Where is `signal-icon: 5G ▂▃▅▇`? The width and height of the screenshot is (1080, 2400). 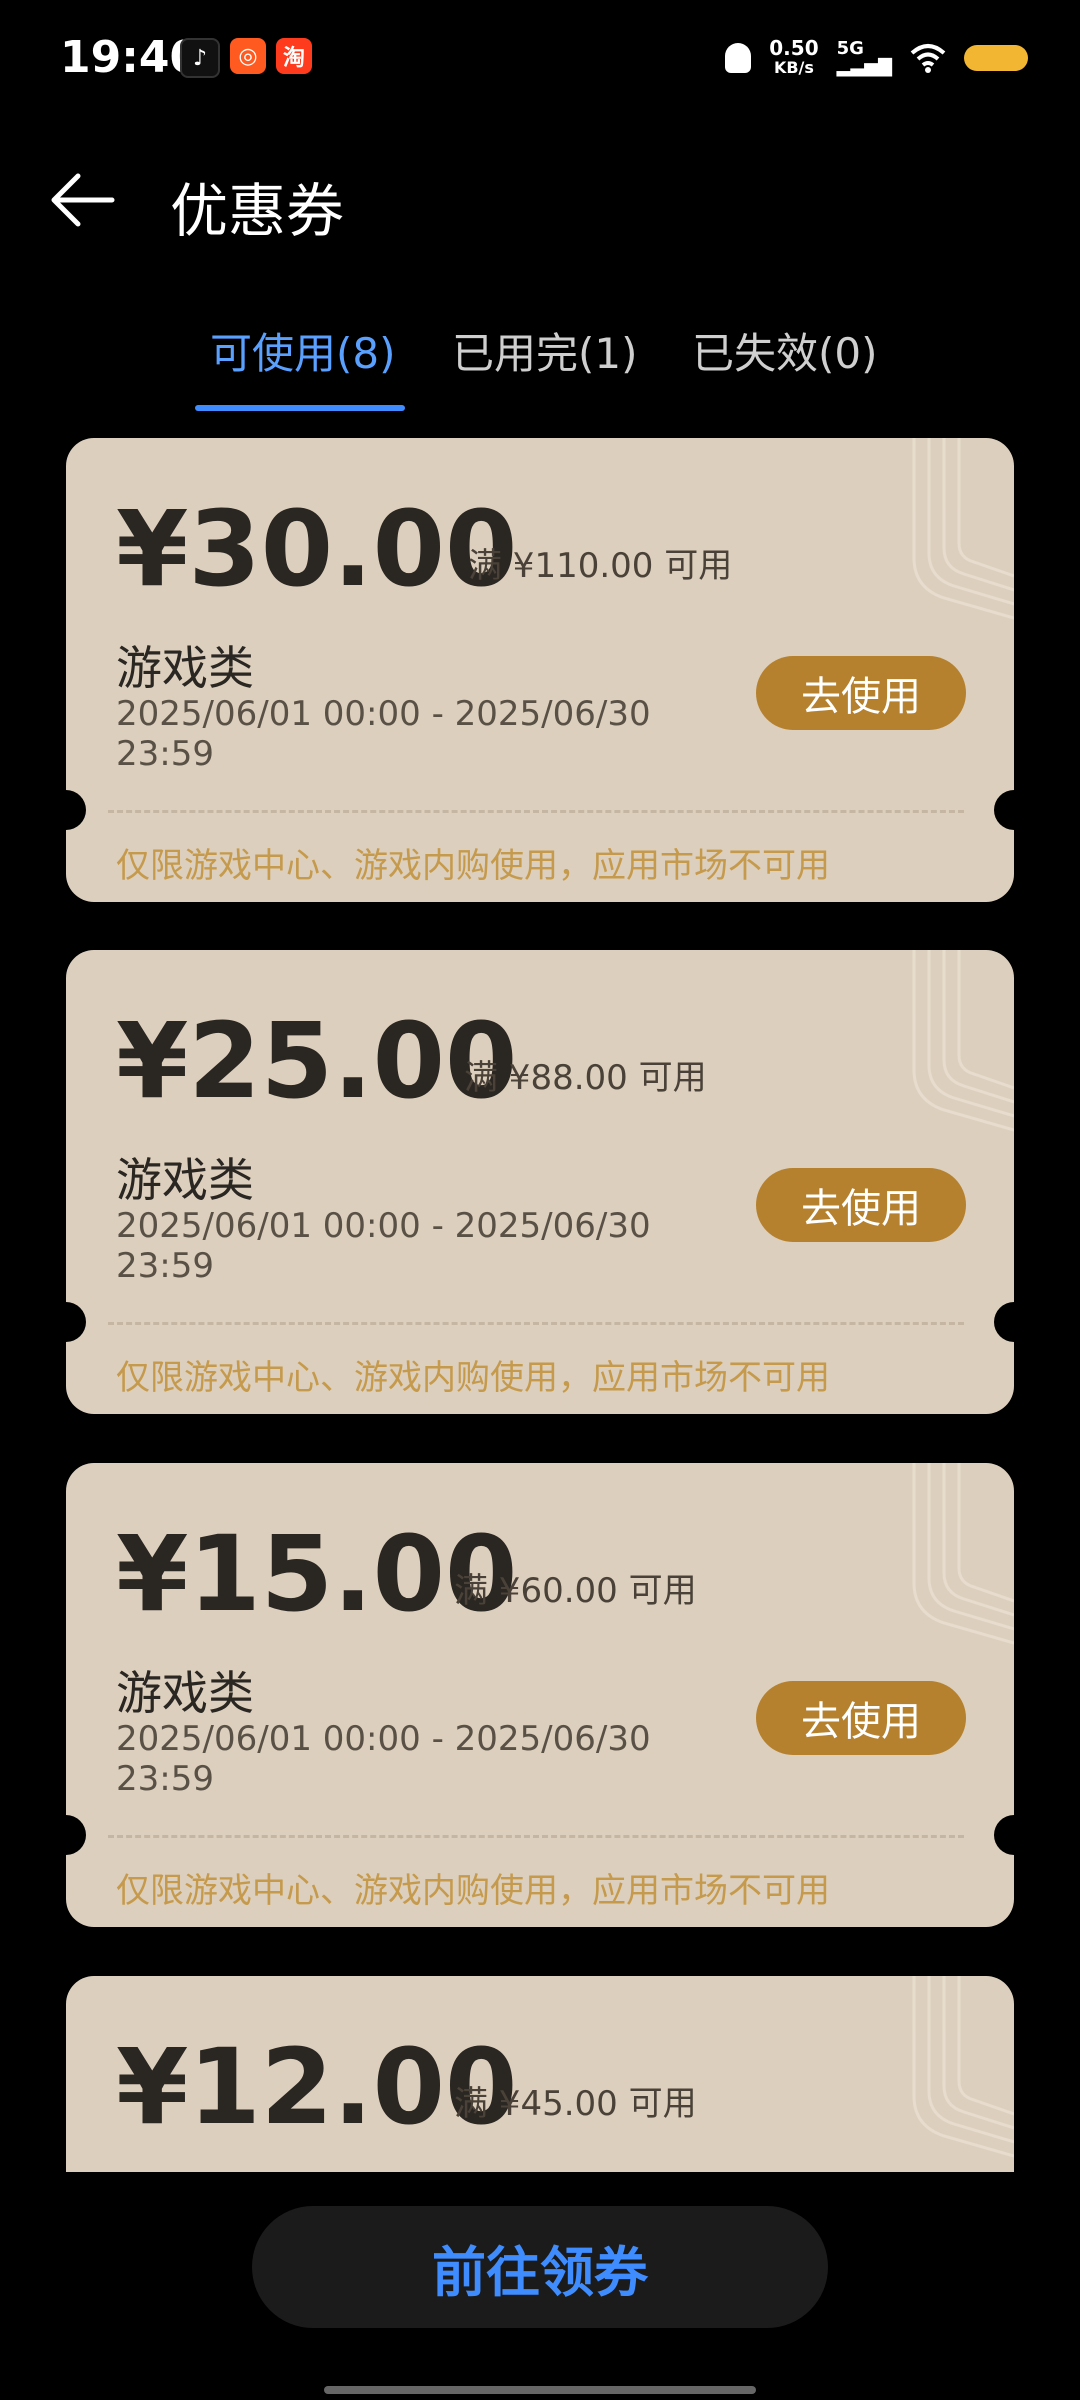
signal-icon: 5G ▂▃▅▇ is located at coordinates (864, 58).